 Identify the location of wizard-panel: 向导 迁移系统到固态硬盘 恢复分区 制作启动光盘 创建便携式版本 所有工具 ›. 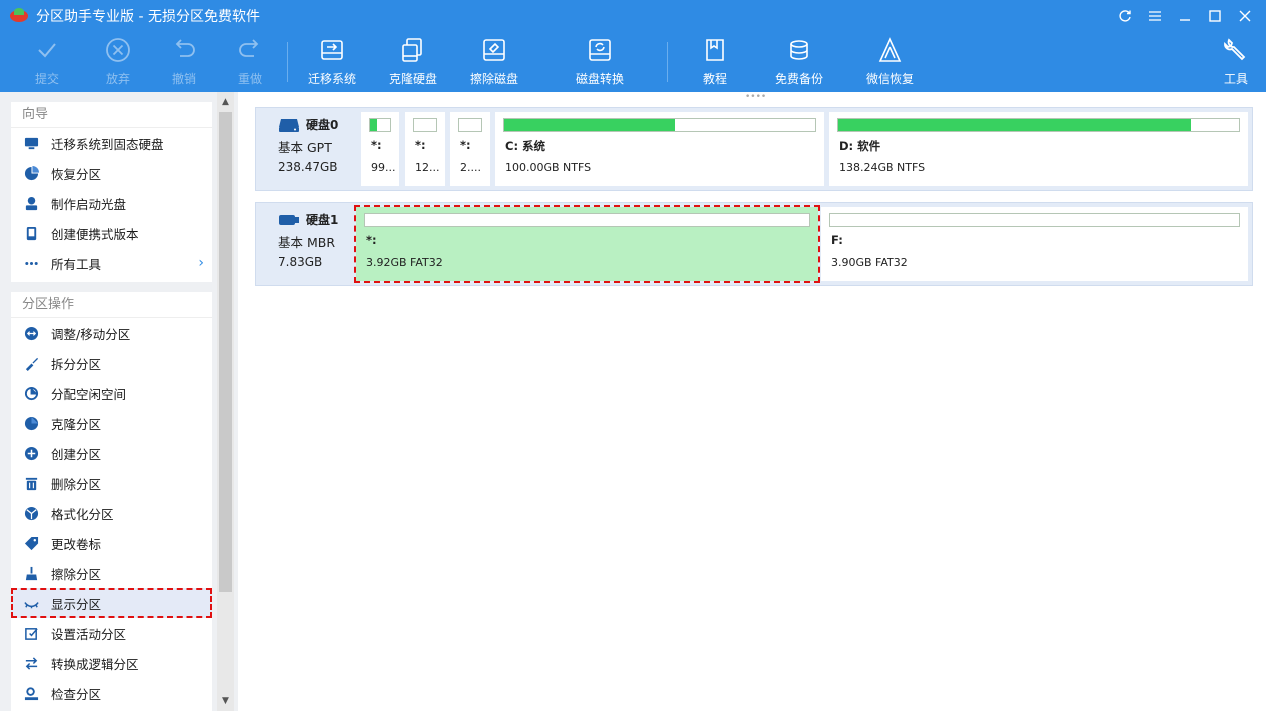
(111, 192).